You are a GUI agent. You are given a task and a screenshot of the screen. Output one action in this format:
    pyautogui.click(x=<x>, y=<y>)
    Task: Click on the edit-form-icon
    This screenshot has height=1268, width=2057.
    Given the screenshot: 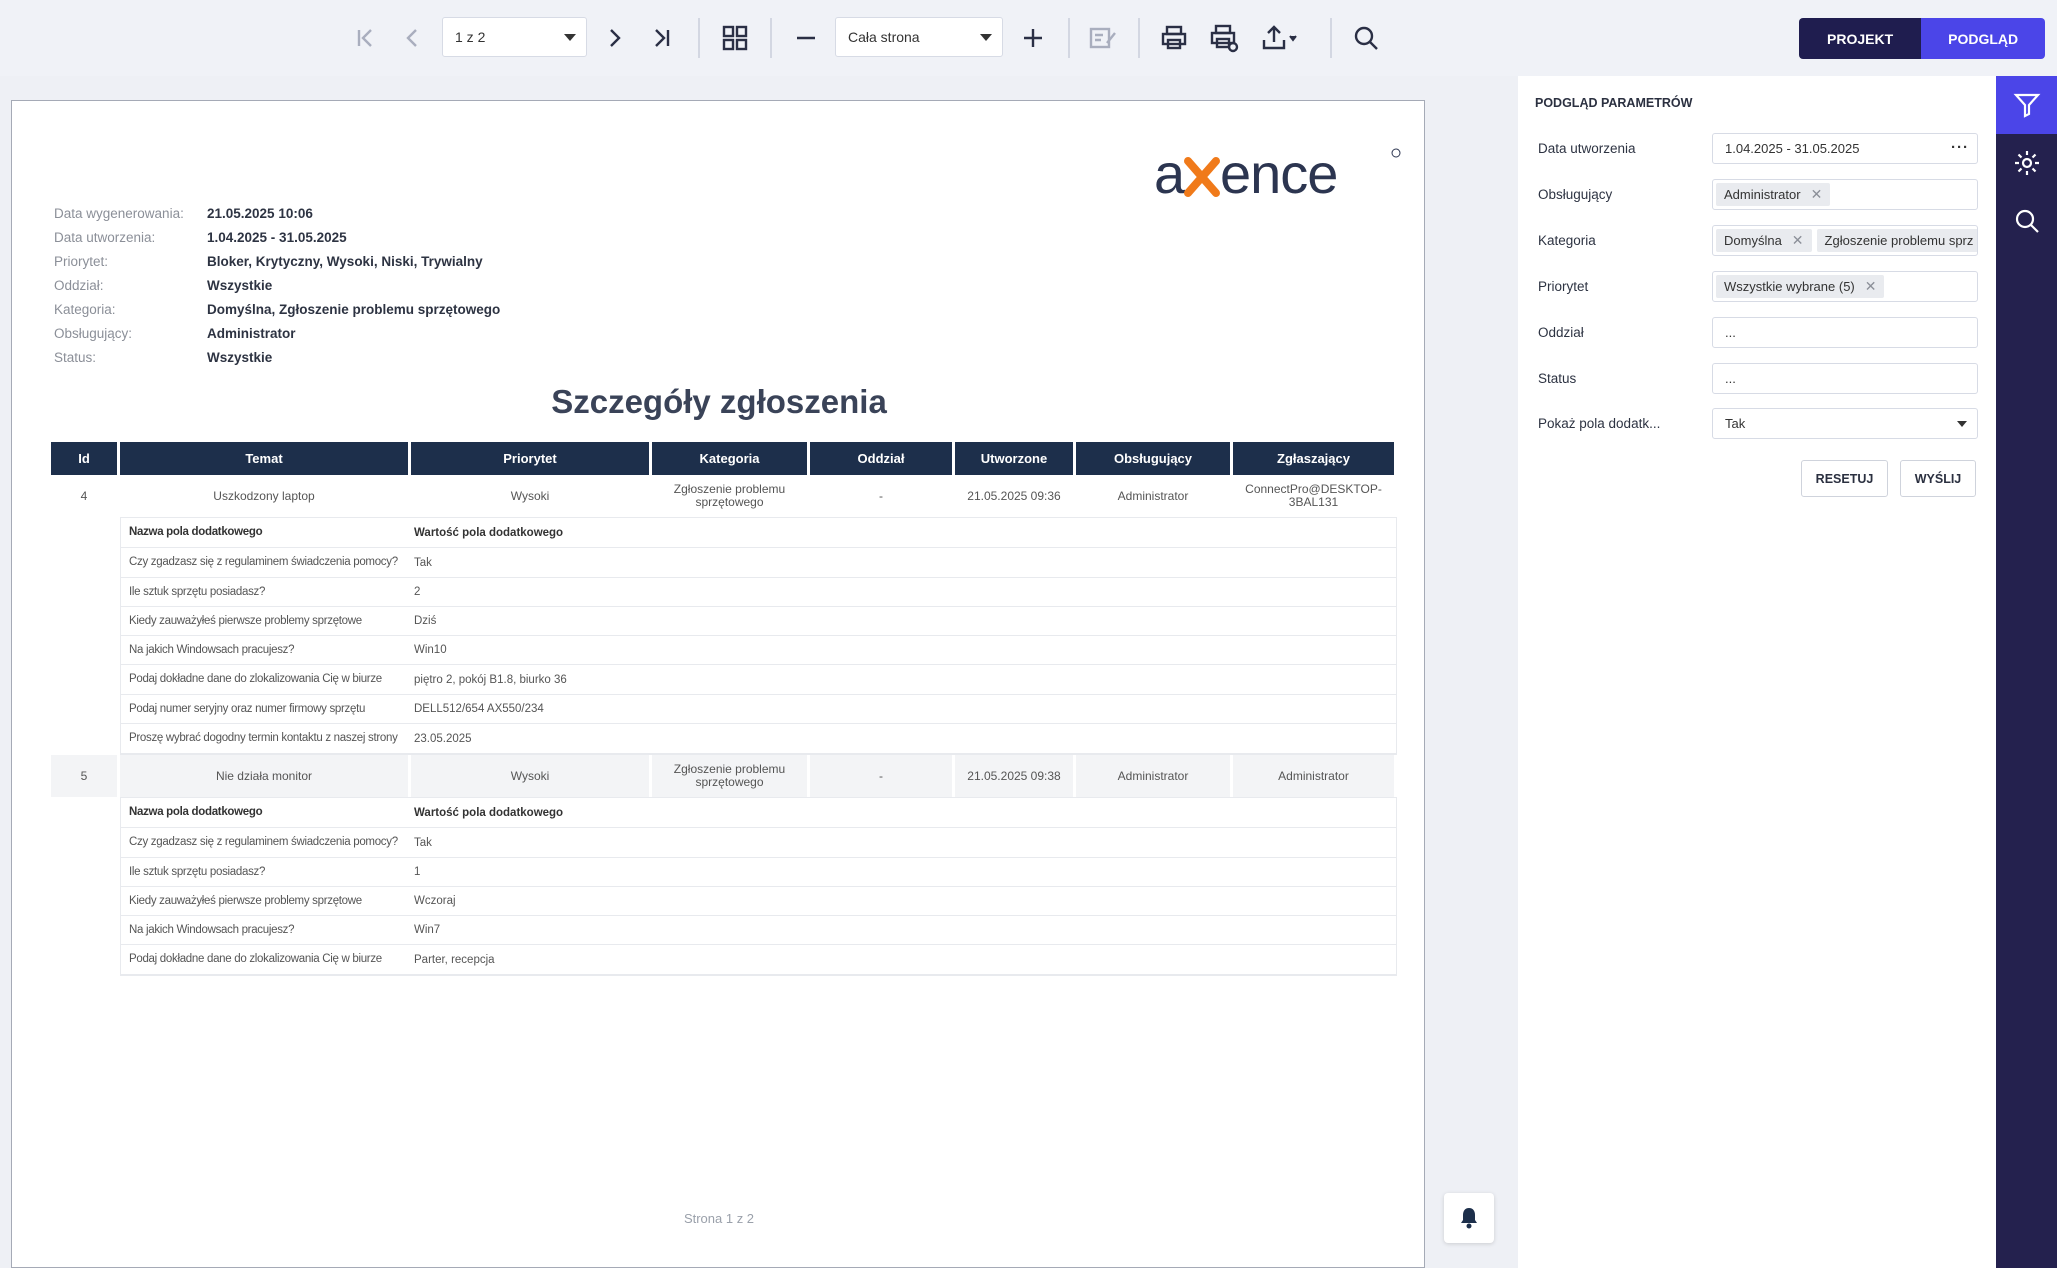 What is the action you would take?
    pyautogui.click(x=1102, y=38)
    